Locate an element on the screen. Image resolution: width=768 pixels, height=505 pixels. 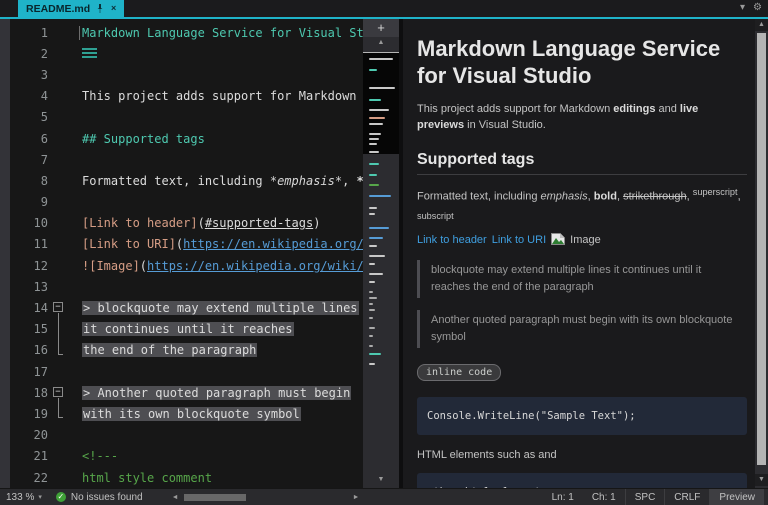
code-line: 3 is located at coordinates (186, 74).